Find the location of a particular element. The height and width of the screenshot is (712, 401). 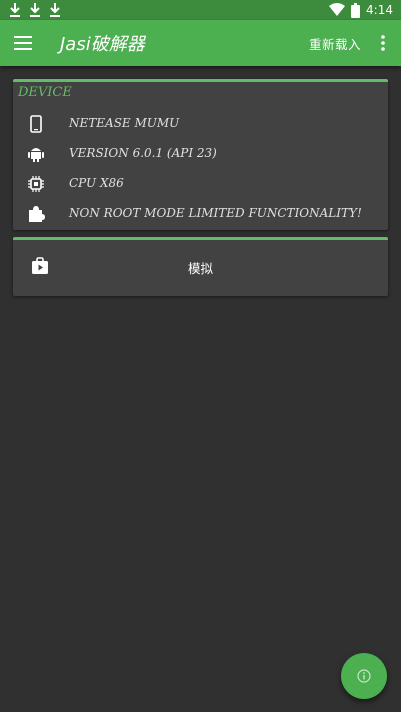

android-version-text: VERSION 6.0.1 (API 23) is located at coordinates (143, 153).